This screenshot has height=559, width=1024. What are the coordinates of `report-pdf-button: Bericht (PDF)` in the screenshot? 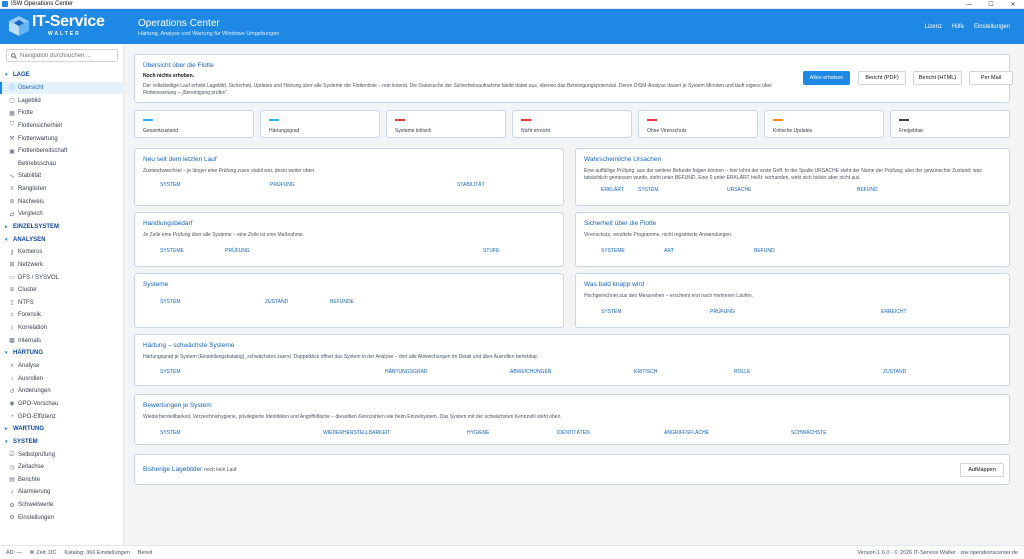 It's located at (882, 78).